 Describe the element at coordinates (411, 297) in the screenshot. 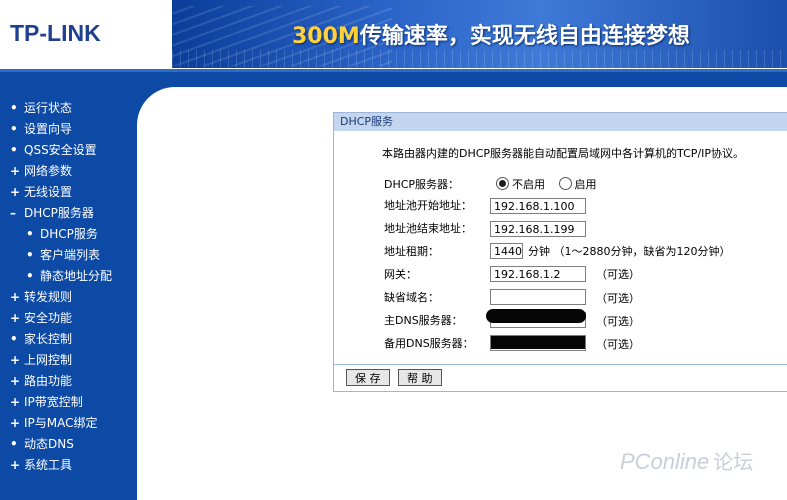

I see `domain-label: 缺省域名：` at that location.